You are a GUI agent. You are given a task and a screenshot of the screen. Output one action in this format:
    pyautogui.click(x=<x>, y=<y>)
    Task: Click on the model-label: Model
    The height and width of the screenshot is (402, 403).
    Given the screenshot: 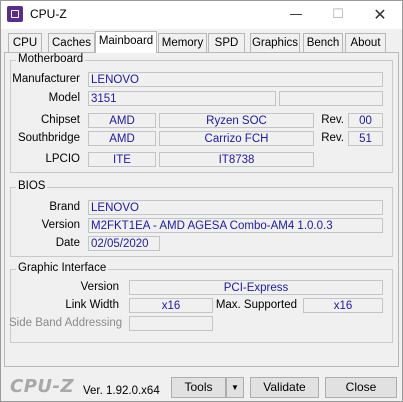 What is the action you would take?
    pyautogui.click(x=64, y=98)
    